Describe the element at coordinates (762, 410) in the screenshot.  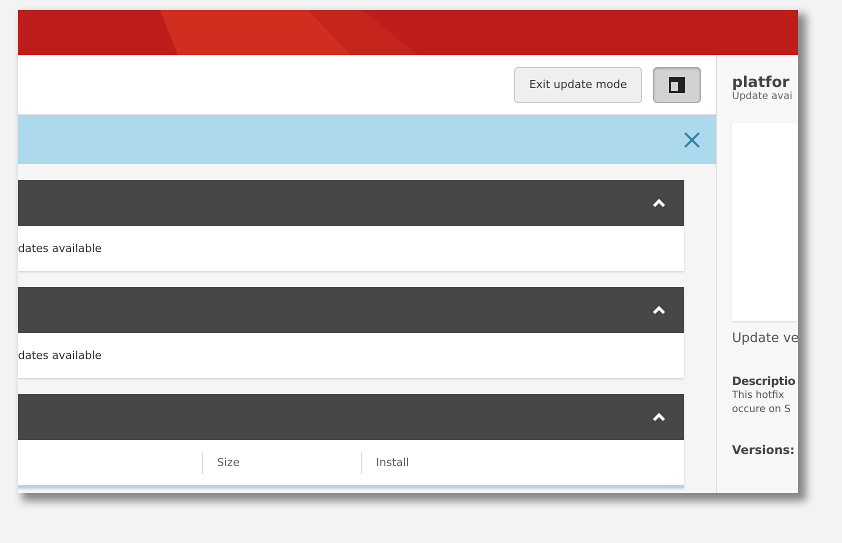
I see `description-text: occure on S` at that location.